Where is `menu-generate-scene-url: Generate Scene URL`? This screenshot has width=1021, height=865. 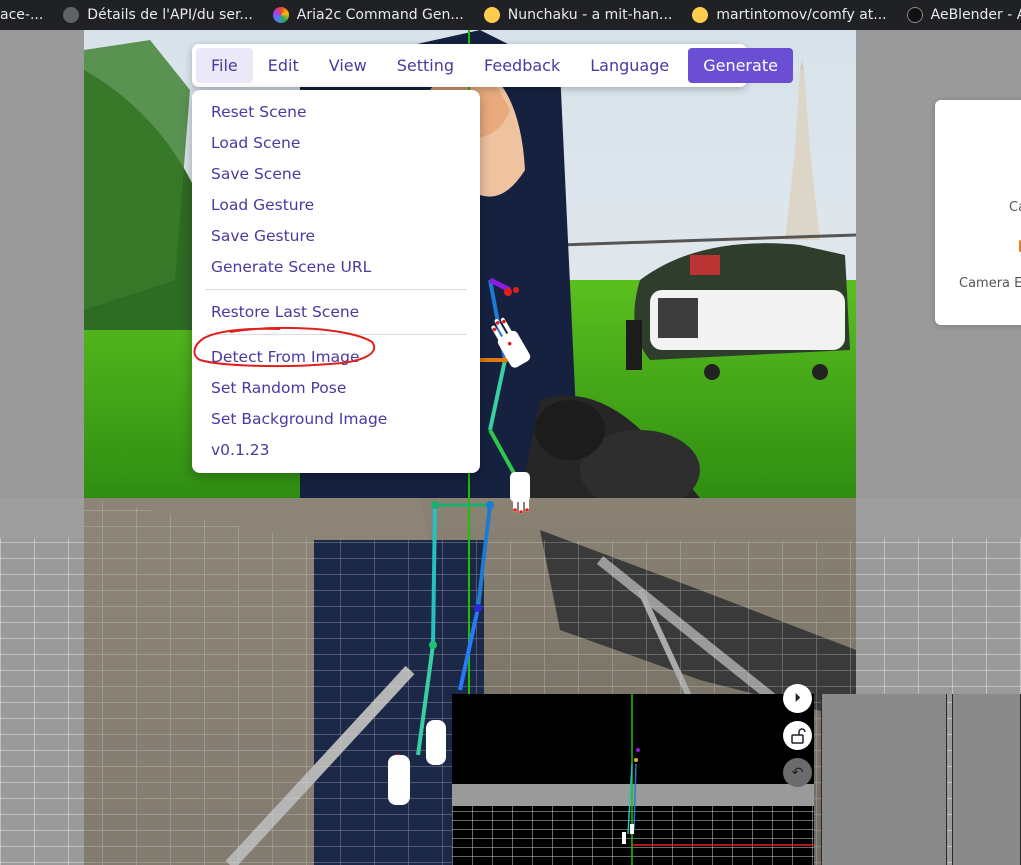
menu-generate-scene-url: Generate Scene URL is located at coordinates (336, 266).